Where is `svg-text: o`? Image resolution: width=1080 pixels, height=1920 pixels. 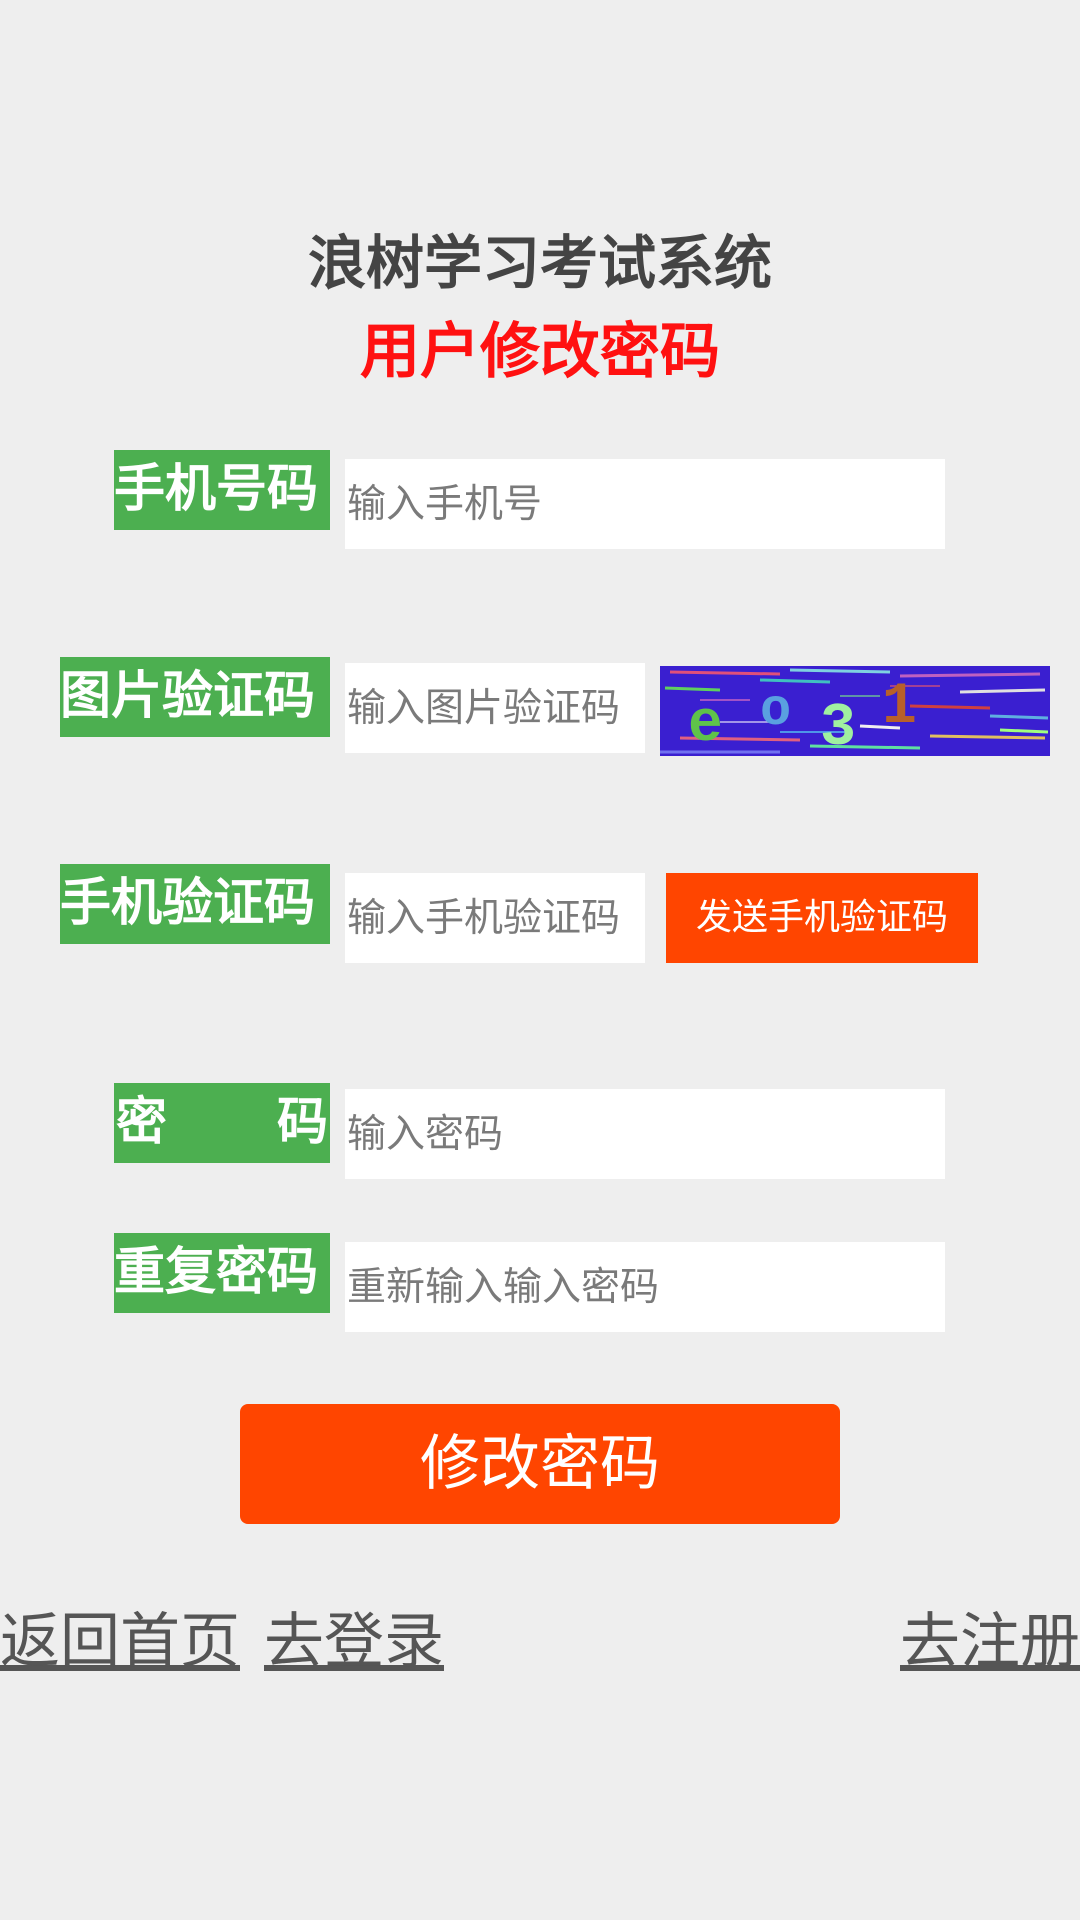
svg-text: o is located at coordinates (775, 710).